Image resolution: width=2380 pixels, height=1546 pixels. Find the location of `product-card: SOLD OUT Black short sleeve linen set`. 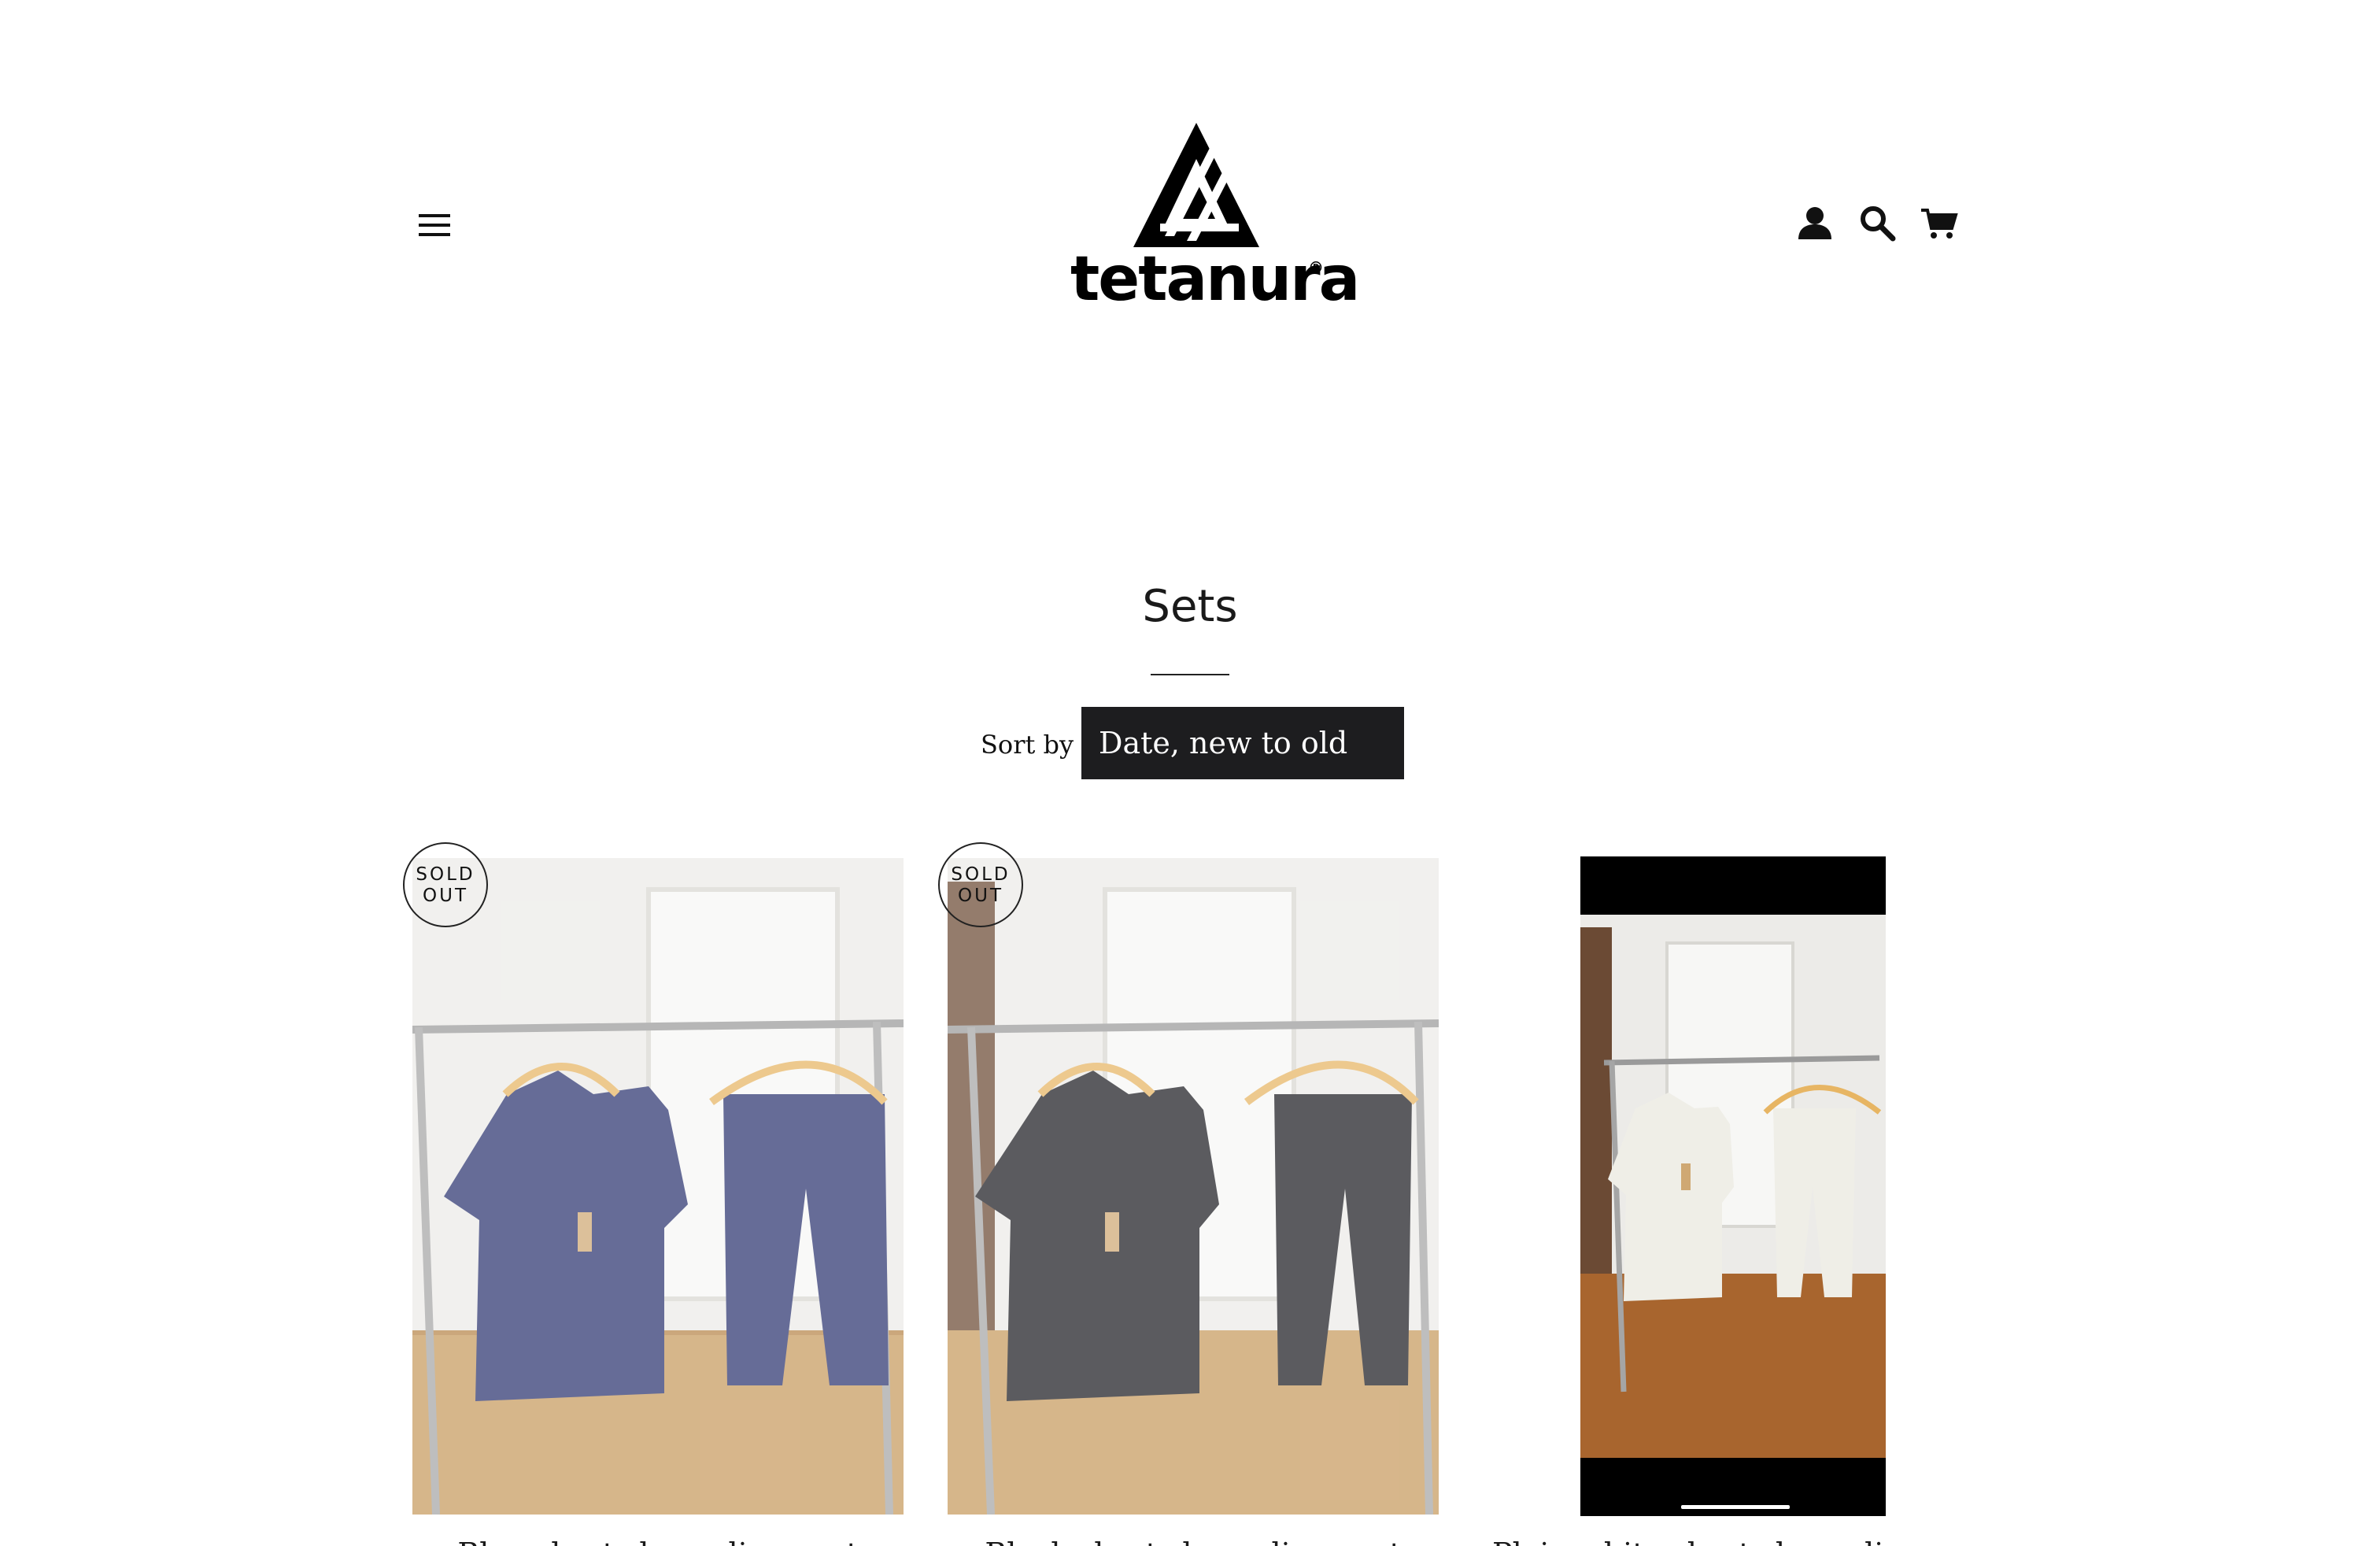

product-card: SOLD OUT Black short sleeve linen set is located at coordinates (1188, 1194).